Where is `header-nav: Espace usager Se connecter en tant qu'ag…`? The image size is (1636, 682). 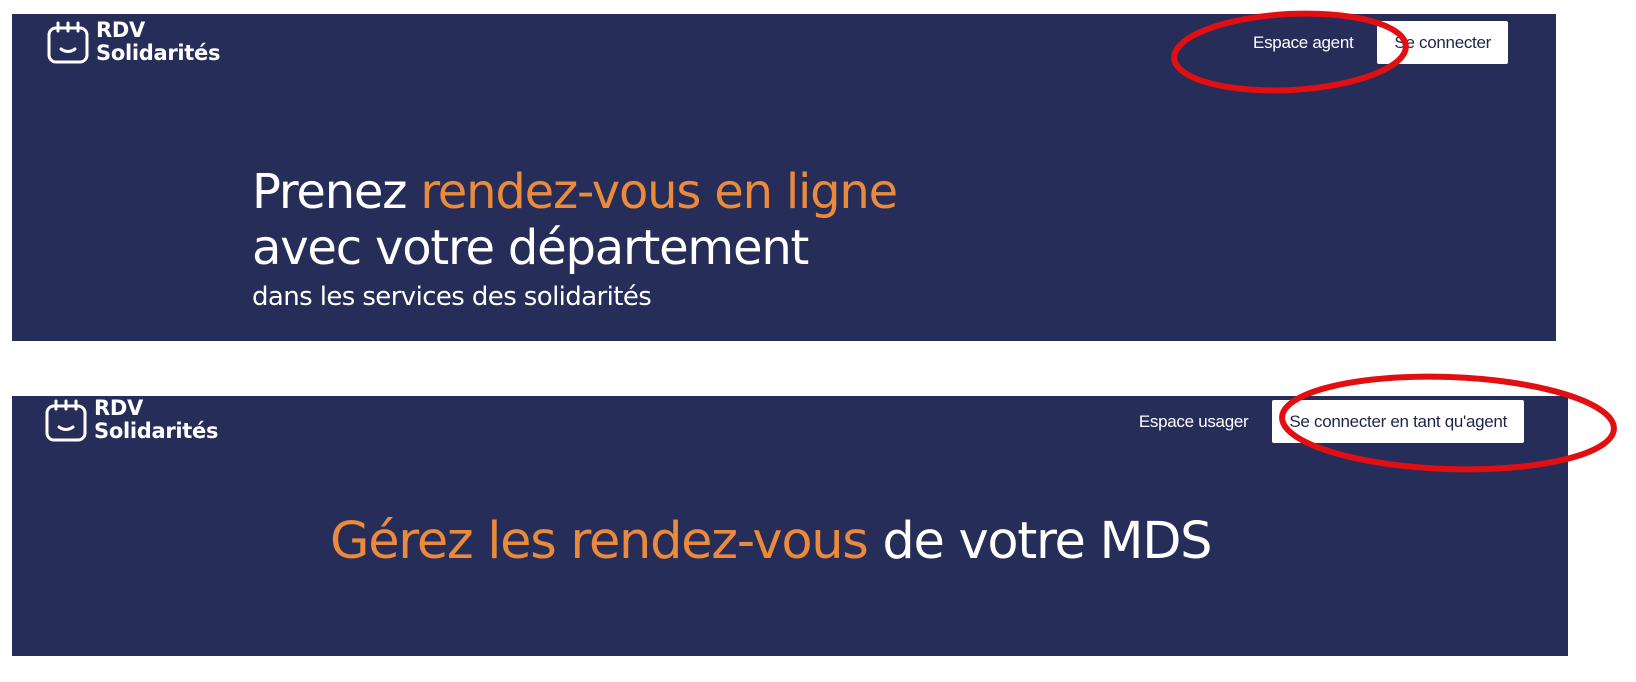 header-nav: Espace usager Se connecter en tant qu'ag… is located at coordinates (1331, 421).